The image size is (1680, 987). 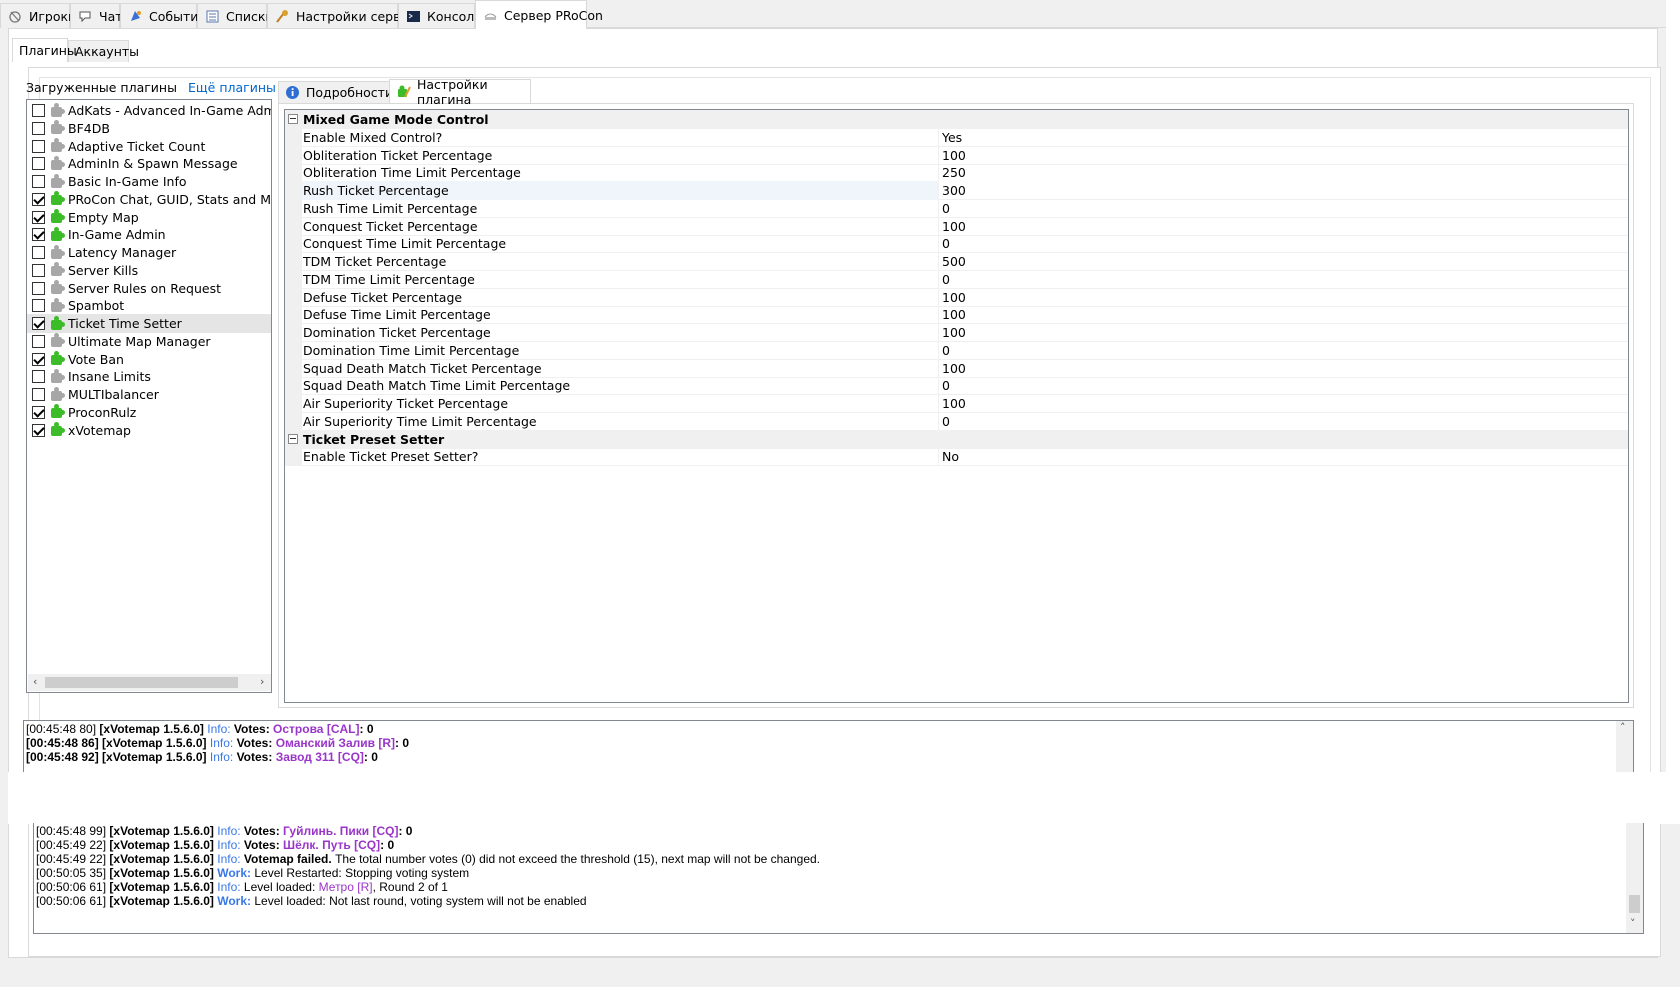 What do you see at coordinates (35, 681) in the screenshot?
I see `scroll-left-icon: ‹` at bounding box center [35, 681].